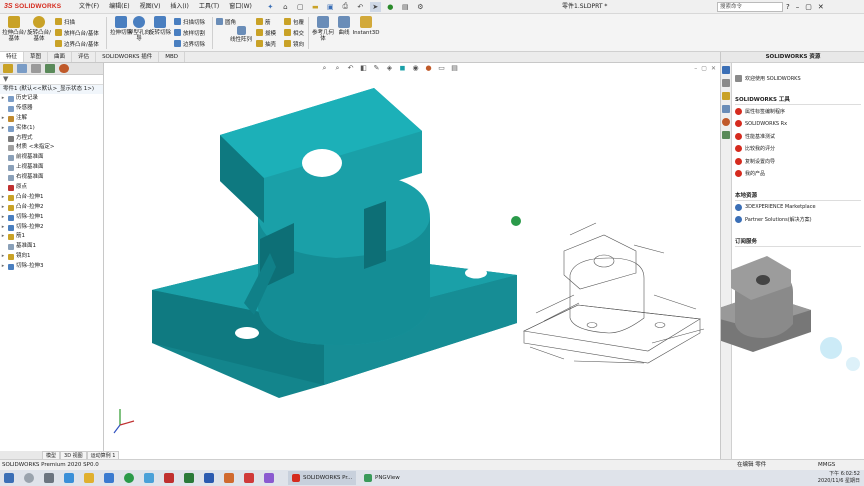 The width and height of the screenshot is (864, 486). What do you see at coordinates (330, 7) in the screenshot?
I see `save-icon: ▣` at bounding box center [330, 7].